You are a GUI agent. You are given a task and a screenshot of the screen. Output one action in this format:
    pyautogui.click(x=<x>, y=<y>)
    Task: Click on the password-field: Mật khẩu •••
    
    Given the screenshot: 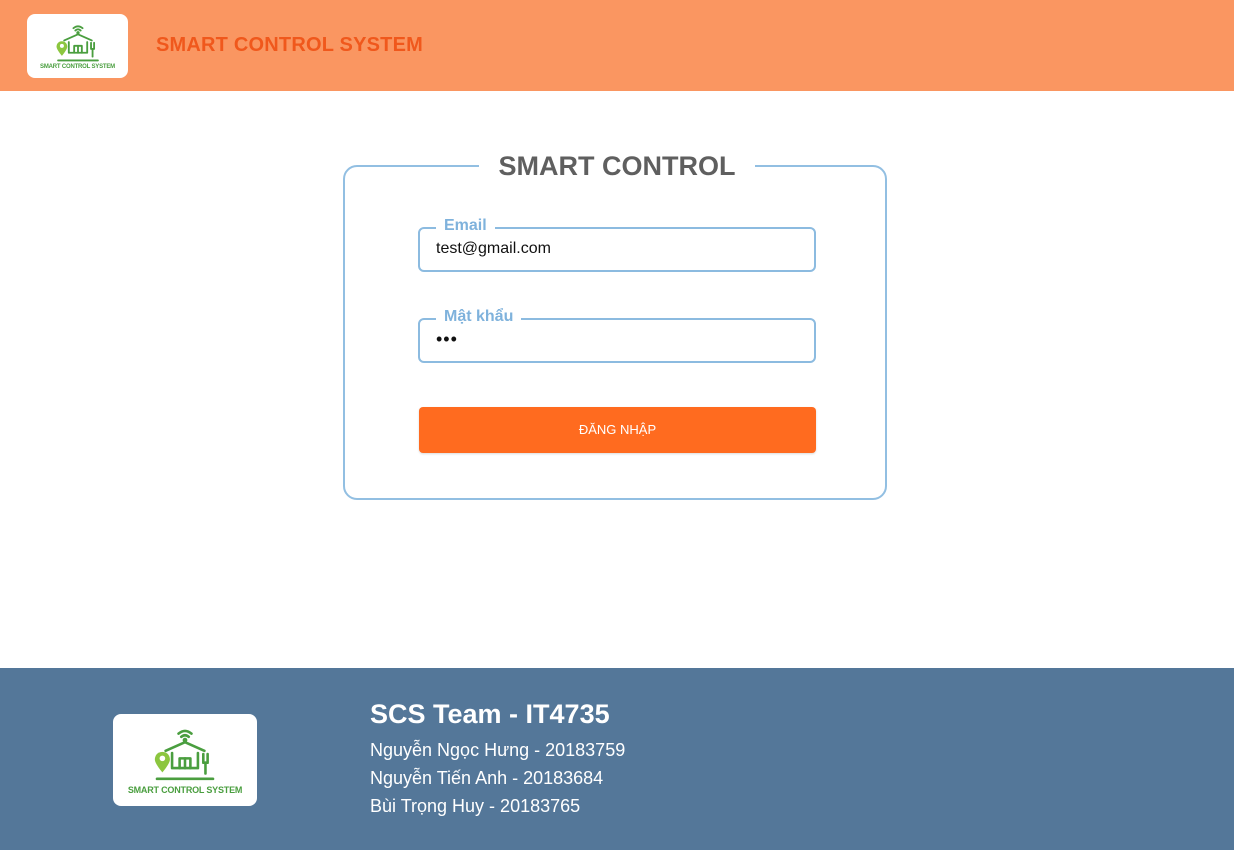 What is the action you would take?
    pyautogui.click(x=617, y=335)
    